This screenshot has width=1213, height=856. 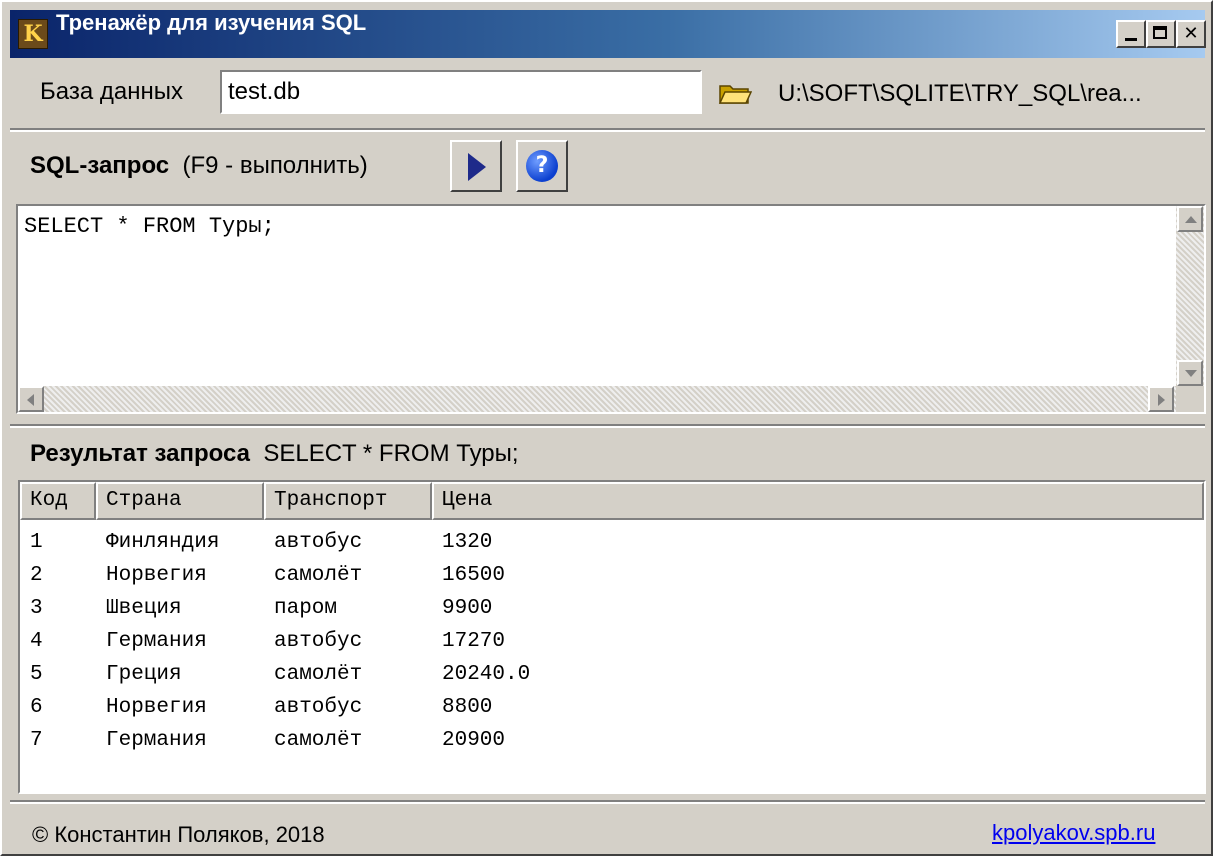 I want to click on cell-code: 3, so click(x=36, y=608).